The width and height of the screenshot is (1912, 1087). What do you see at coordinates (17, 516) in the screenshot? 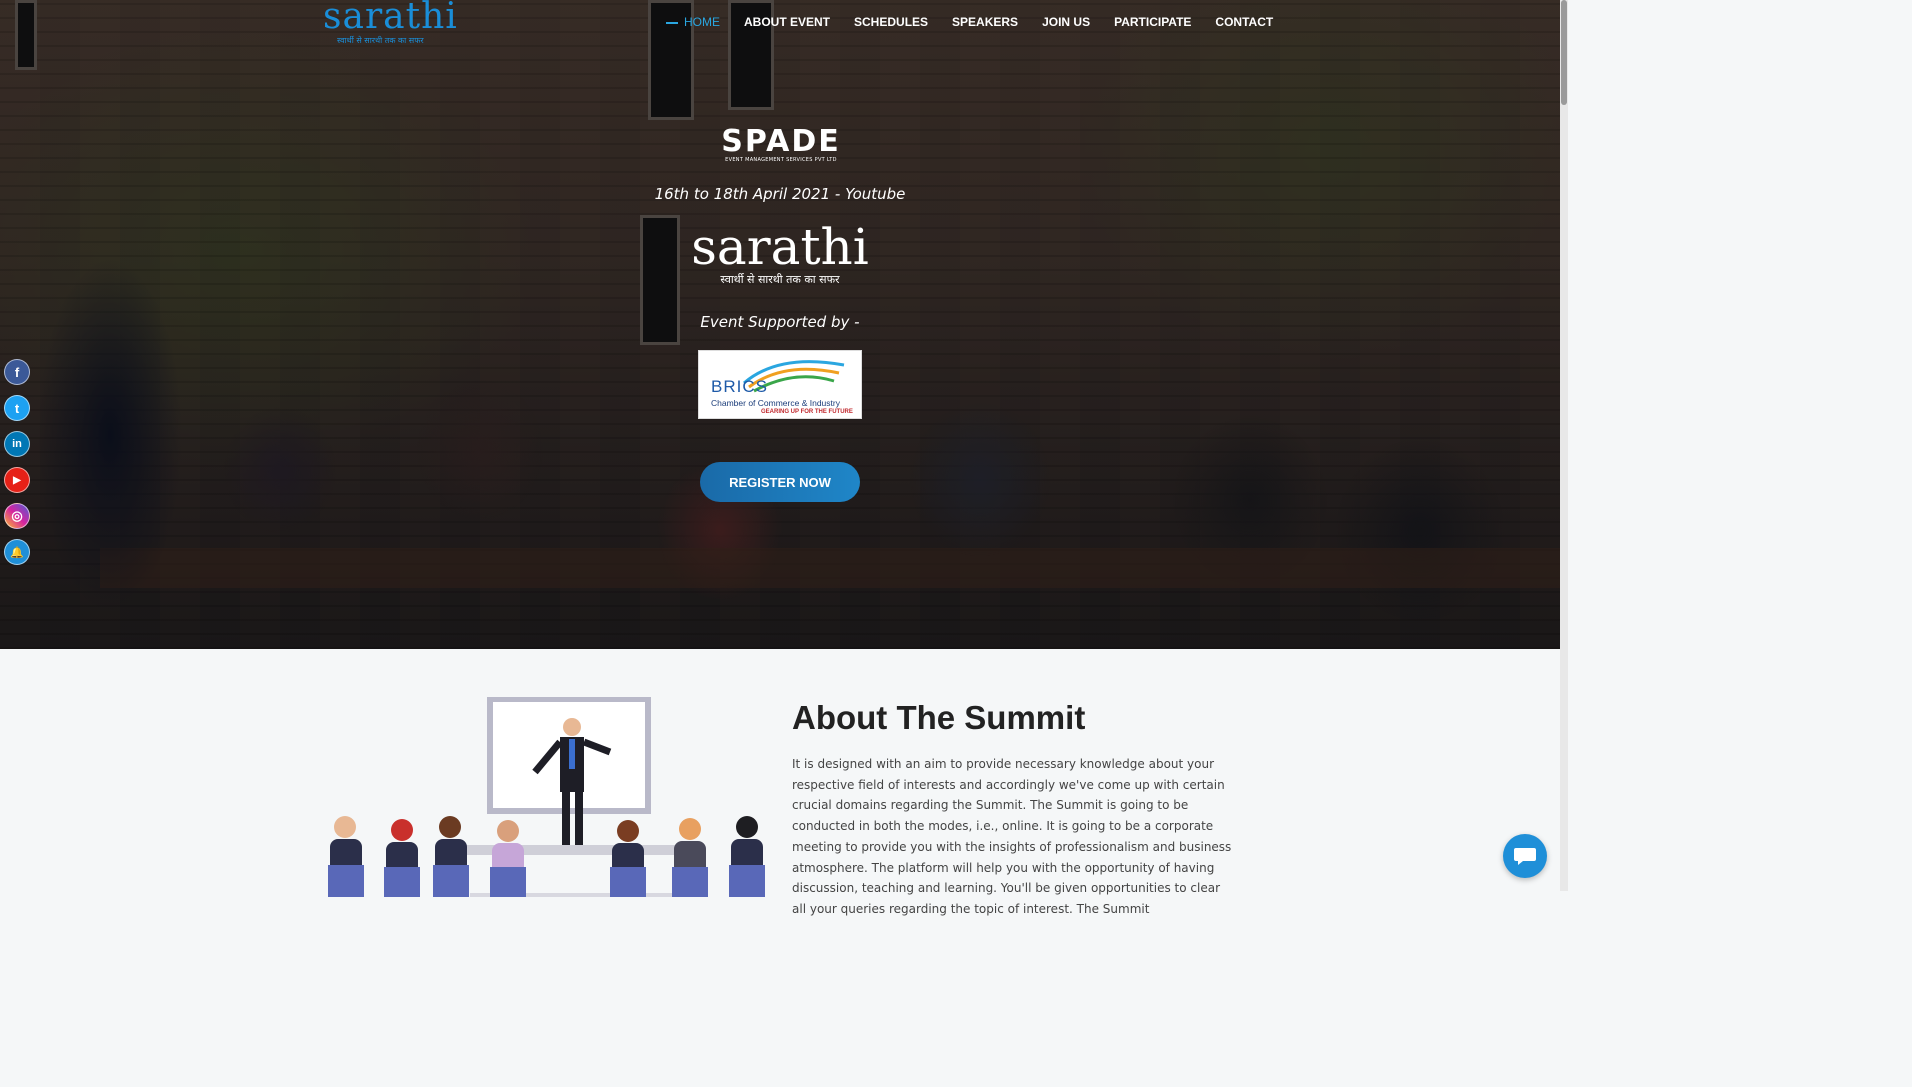
I see `instagram-icon: ◎` at bounding box center [17, 516].